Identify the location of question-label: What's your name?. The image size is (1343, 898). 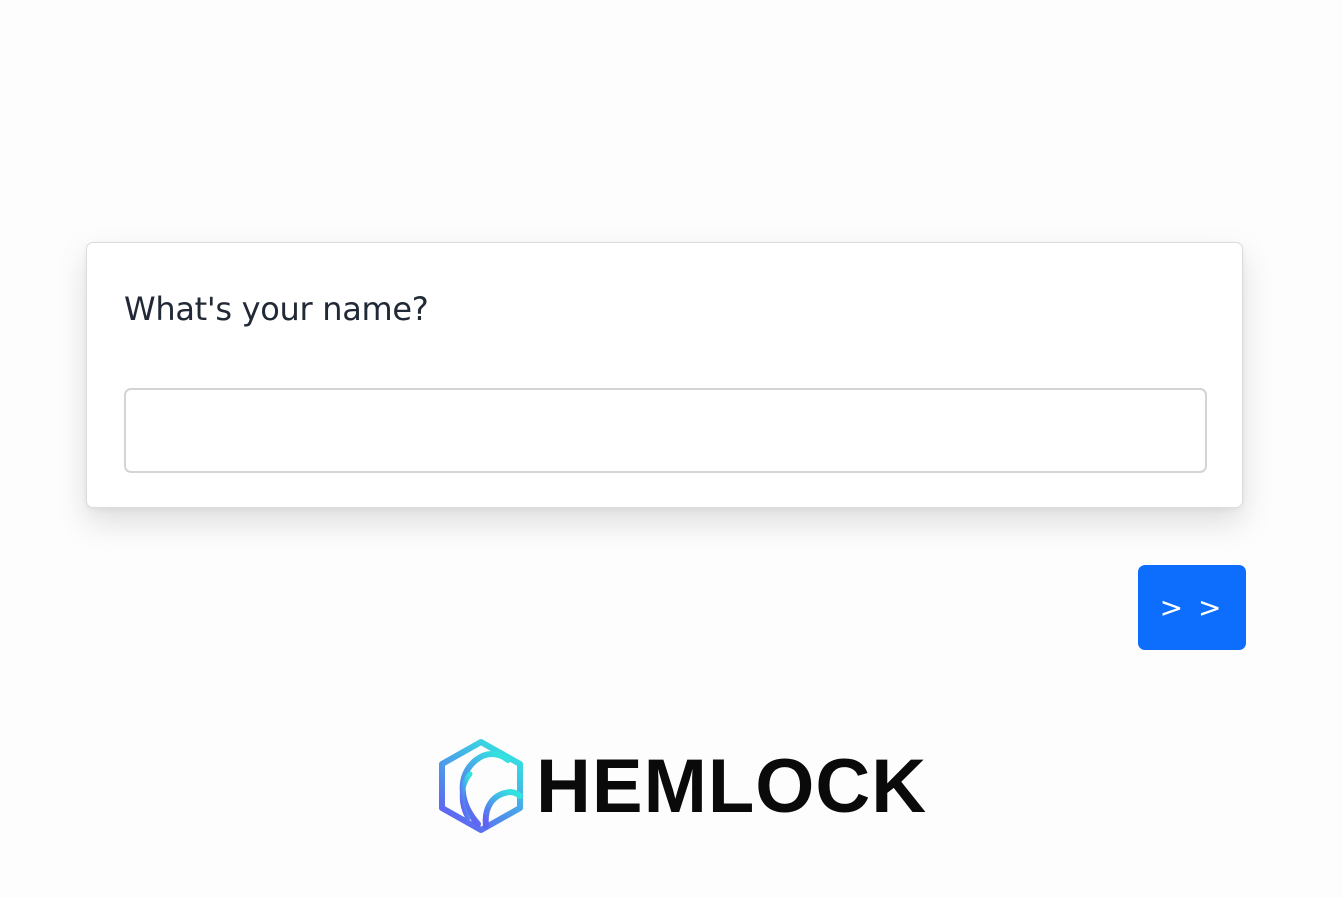
(276, 309).